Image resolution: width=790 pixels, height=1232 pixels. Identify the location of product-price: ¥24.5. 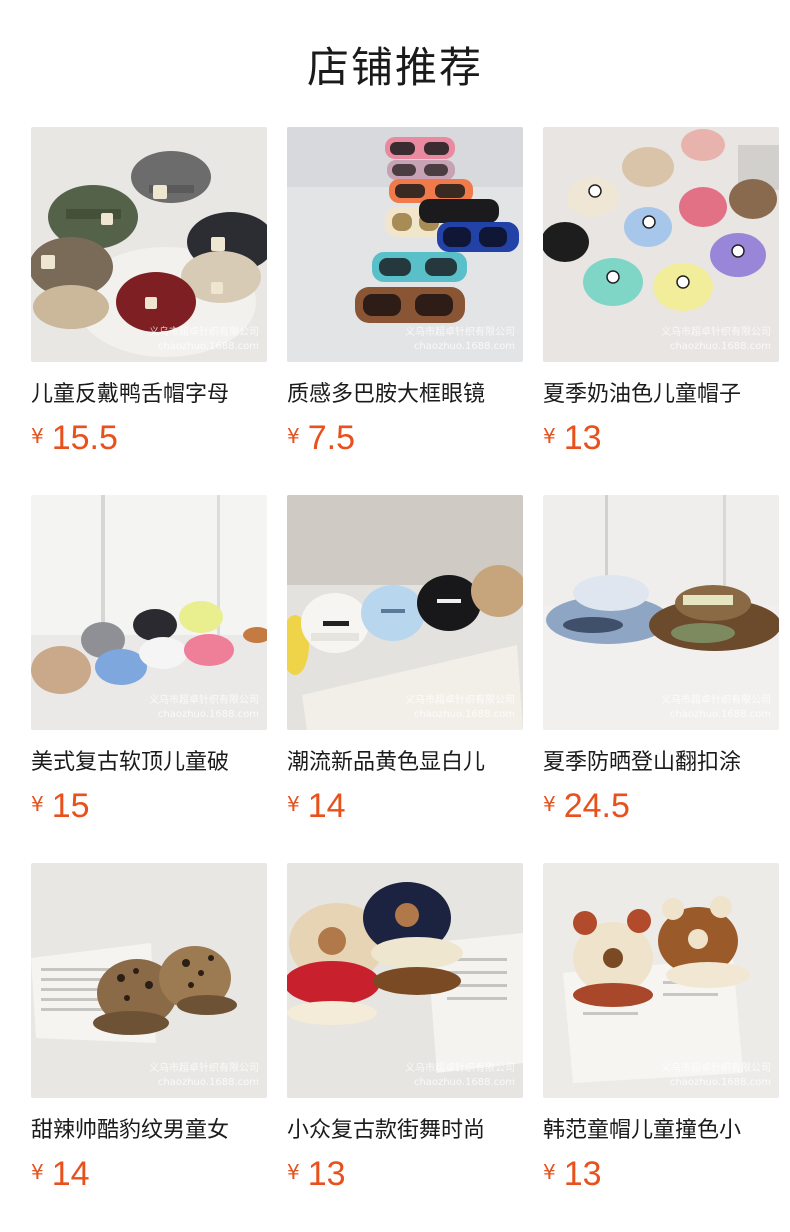
(586, 807).